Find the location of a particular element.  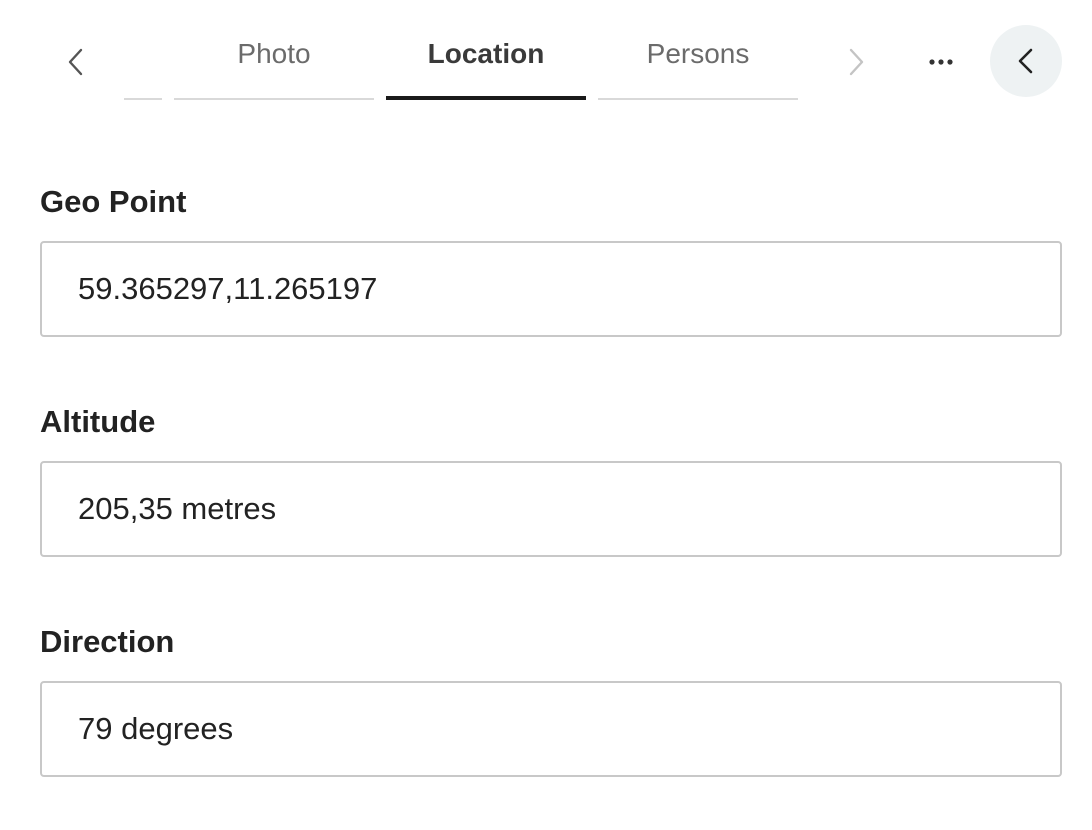

tab-photo-label: Photo is located at coordinates (274, 53).